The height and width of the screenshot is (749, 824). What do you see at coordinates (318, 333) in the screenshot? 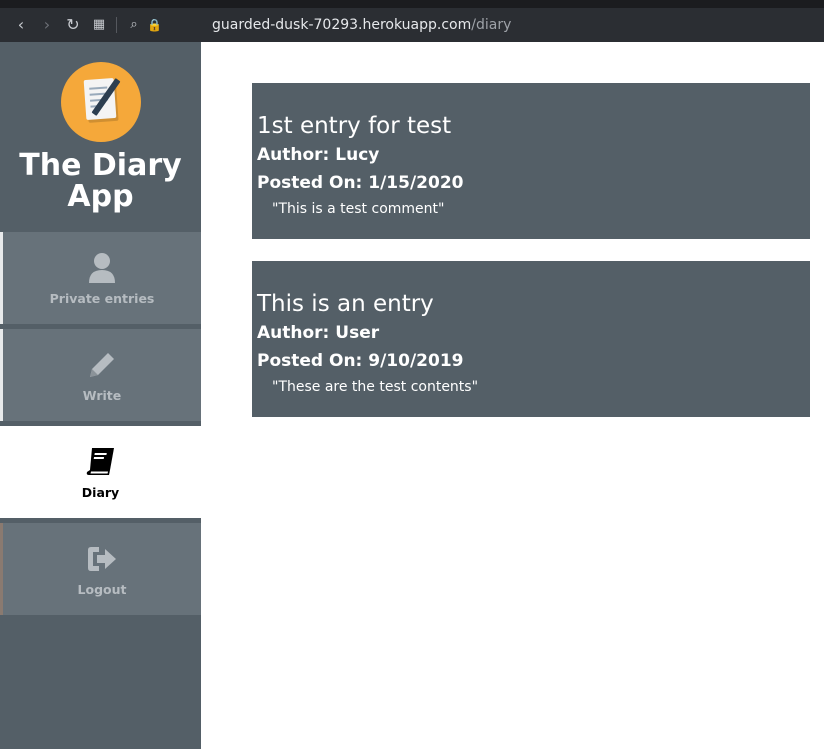
I see `entry-author: Author: User` at bounding box center [318, 333].